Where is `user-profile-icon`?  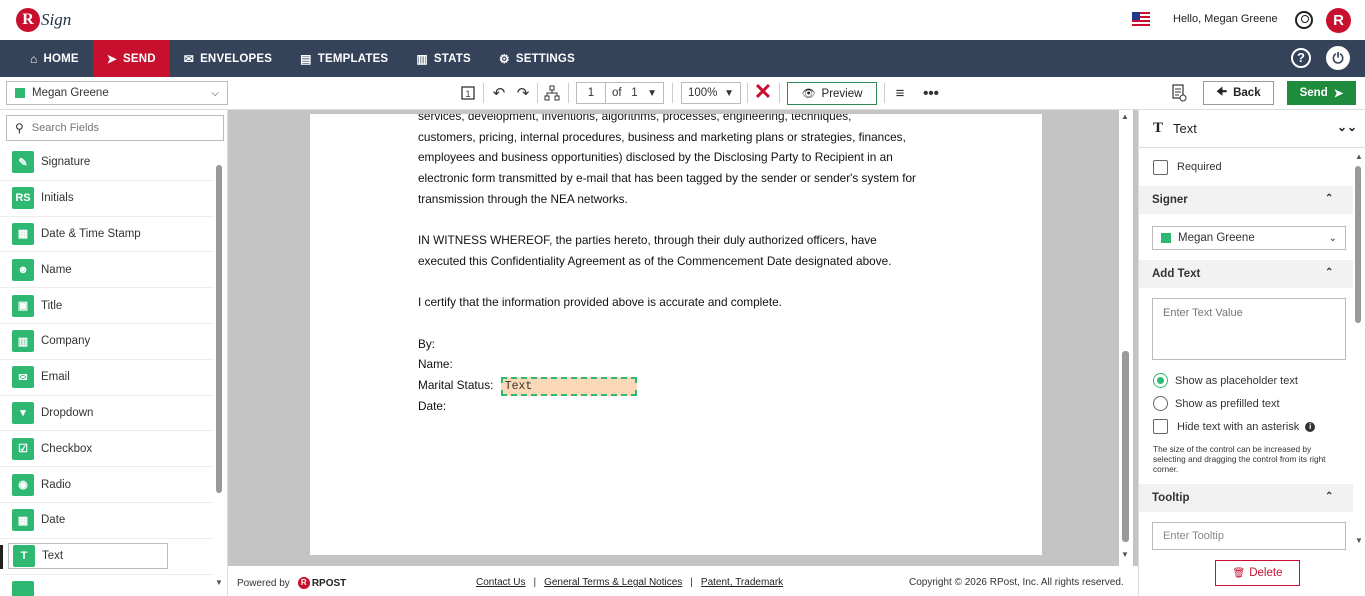
user-profile-icon is located at coordinates (1304, 20).